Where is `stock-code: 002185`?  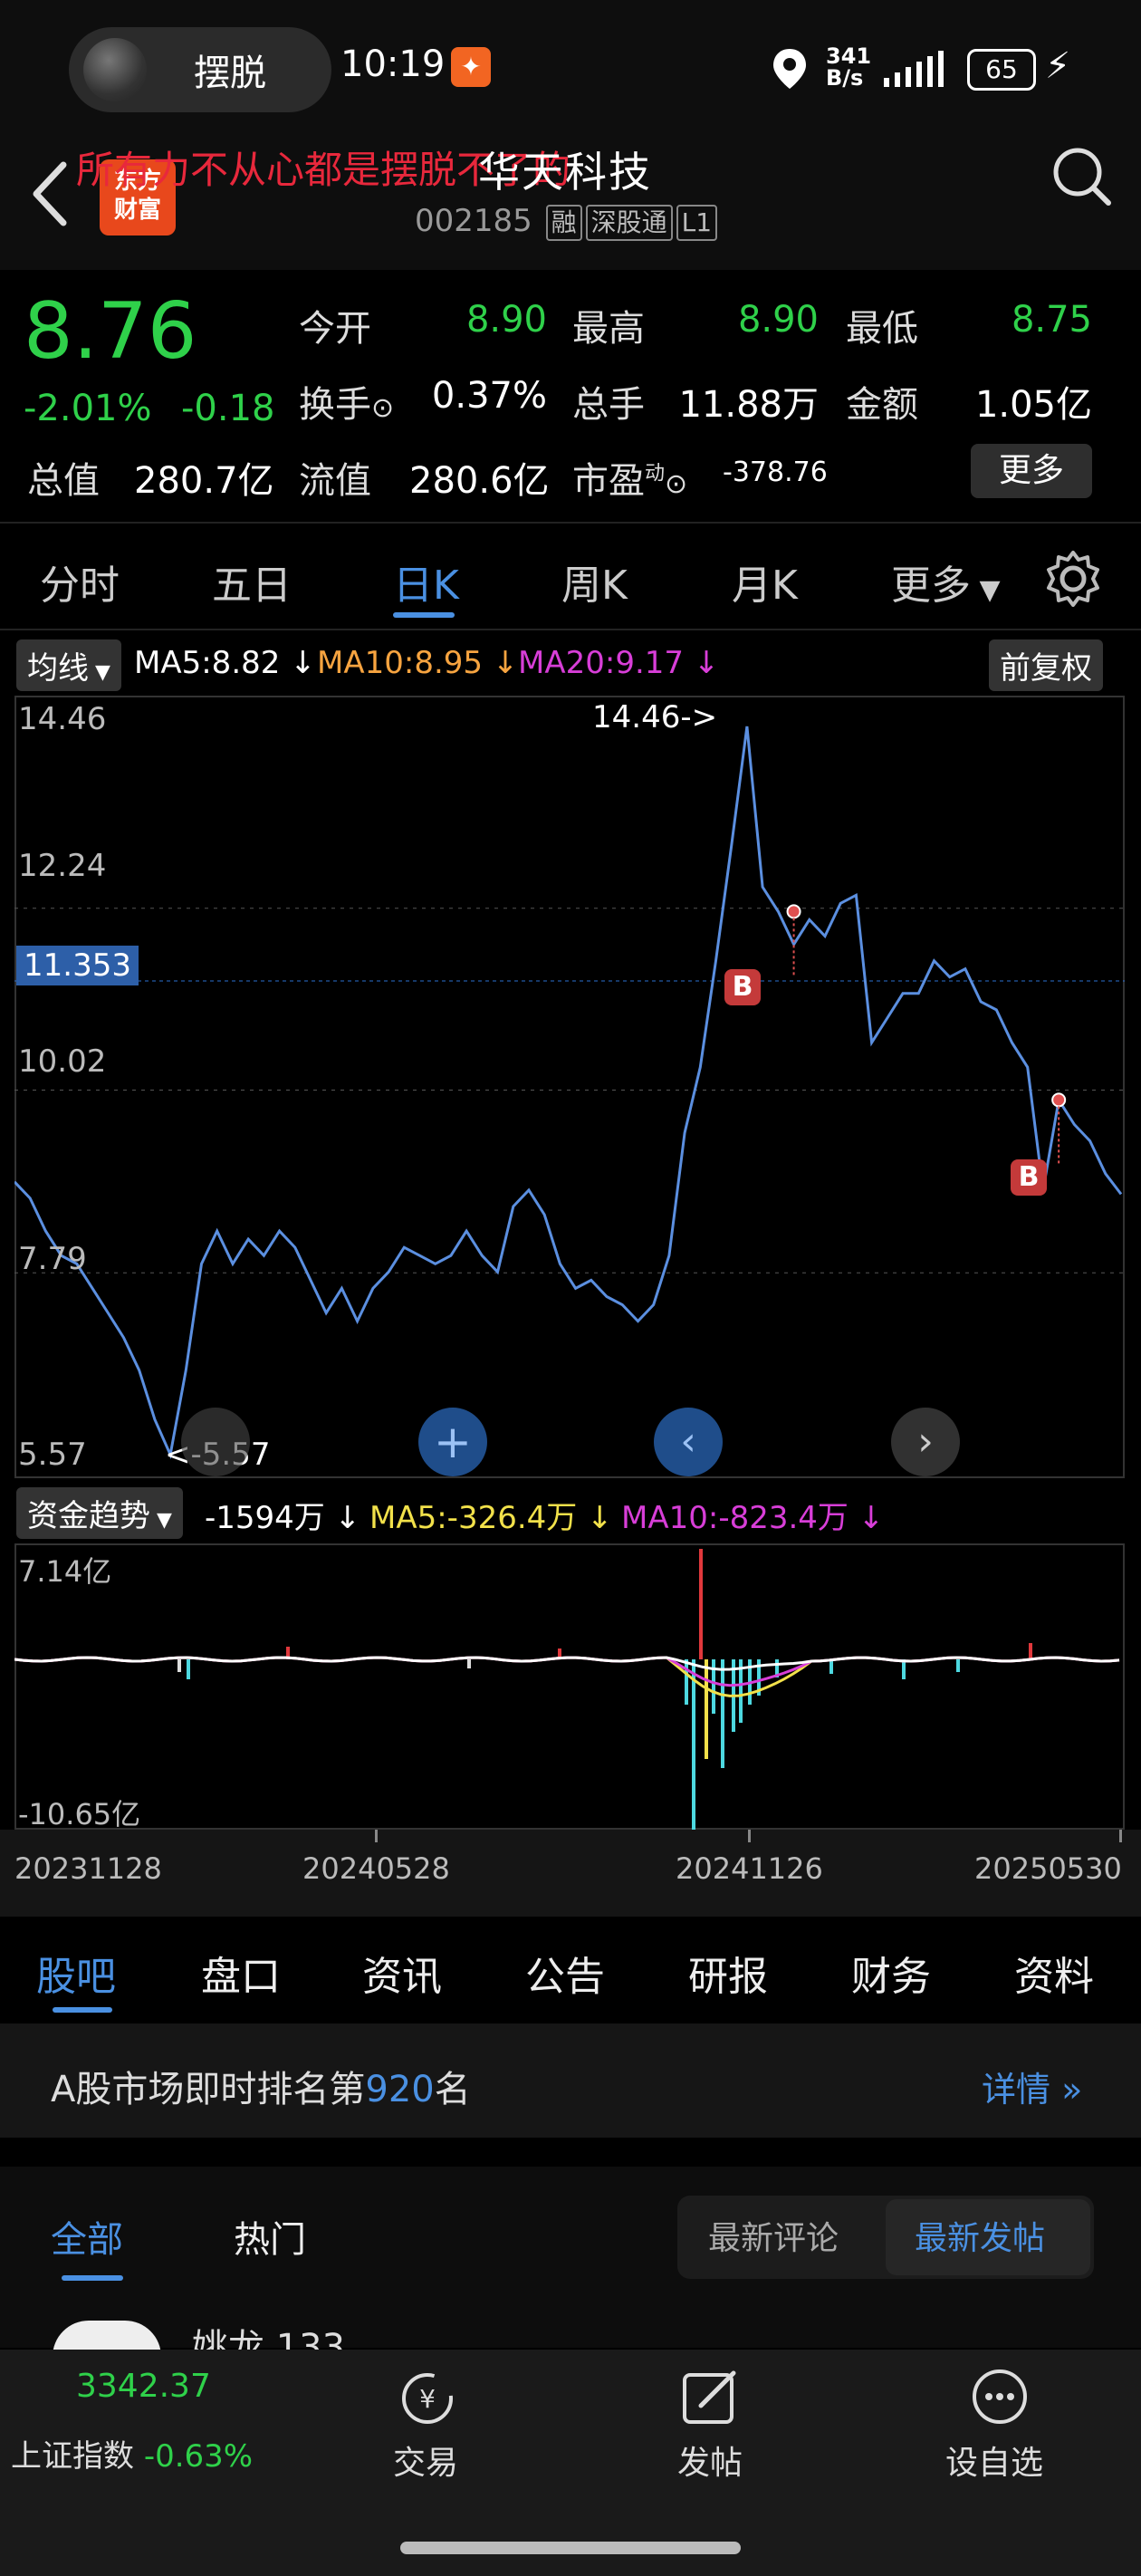
stock-code: 002185 is located at coordinates (474, 221).